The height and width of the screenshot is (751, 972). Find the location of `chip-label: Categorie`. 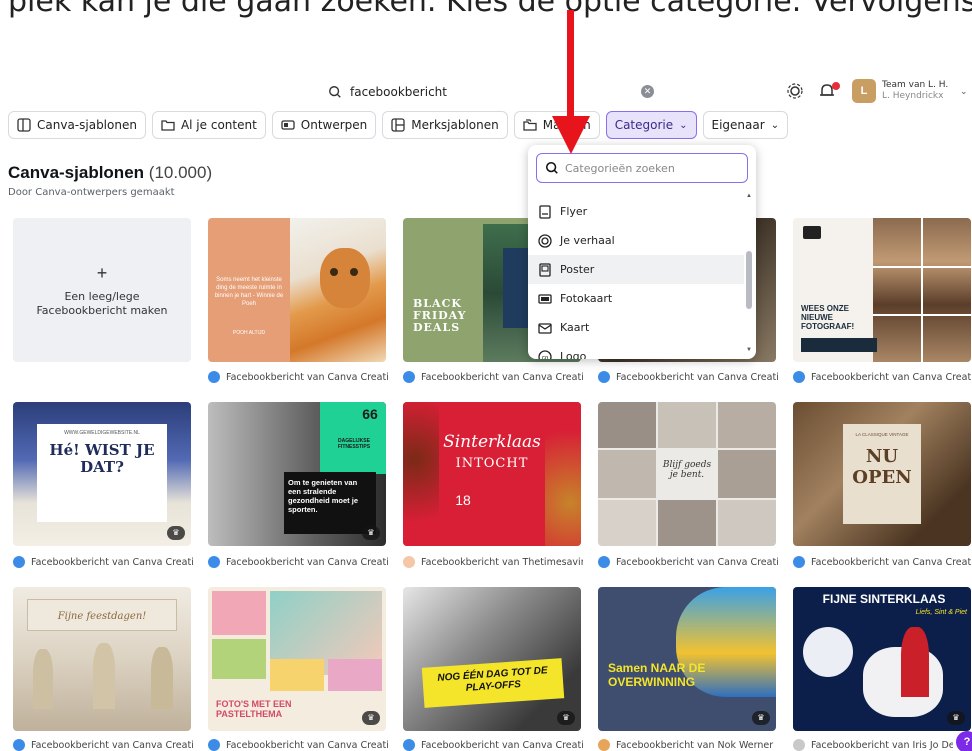

chip-label: Categorie is located at coordinates (644, 125).